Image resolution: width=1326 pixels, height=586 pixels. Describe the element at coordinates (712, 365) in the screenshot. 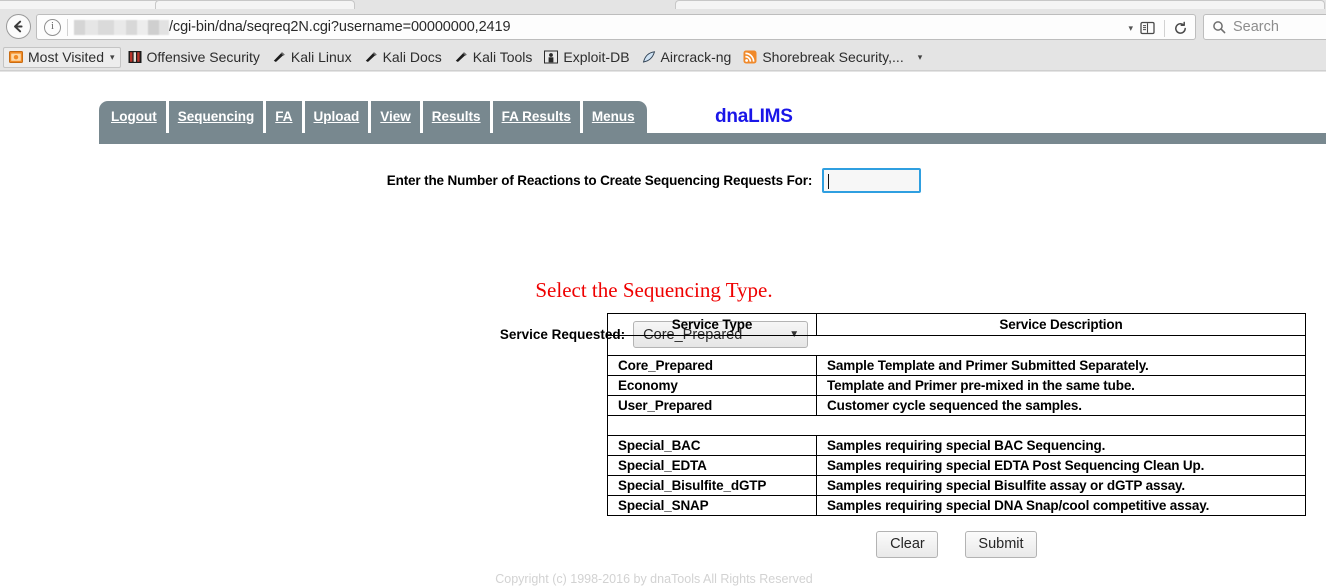

I see `cell-service-type: Core_Prepared` at that location.